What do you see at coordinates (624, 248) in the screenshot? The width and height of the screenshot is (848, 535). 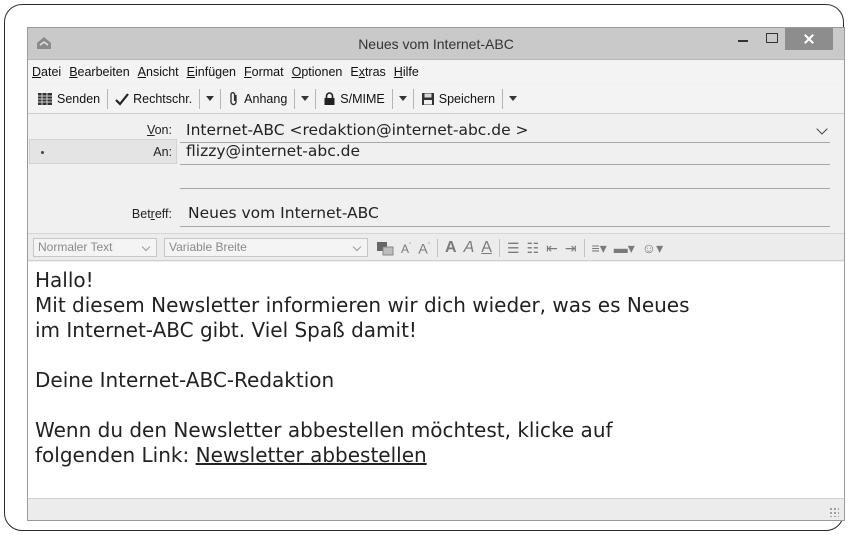 I see `insert-icon: ▬▾` at bounding box center [624, 248].